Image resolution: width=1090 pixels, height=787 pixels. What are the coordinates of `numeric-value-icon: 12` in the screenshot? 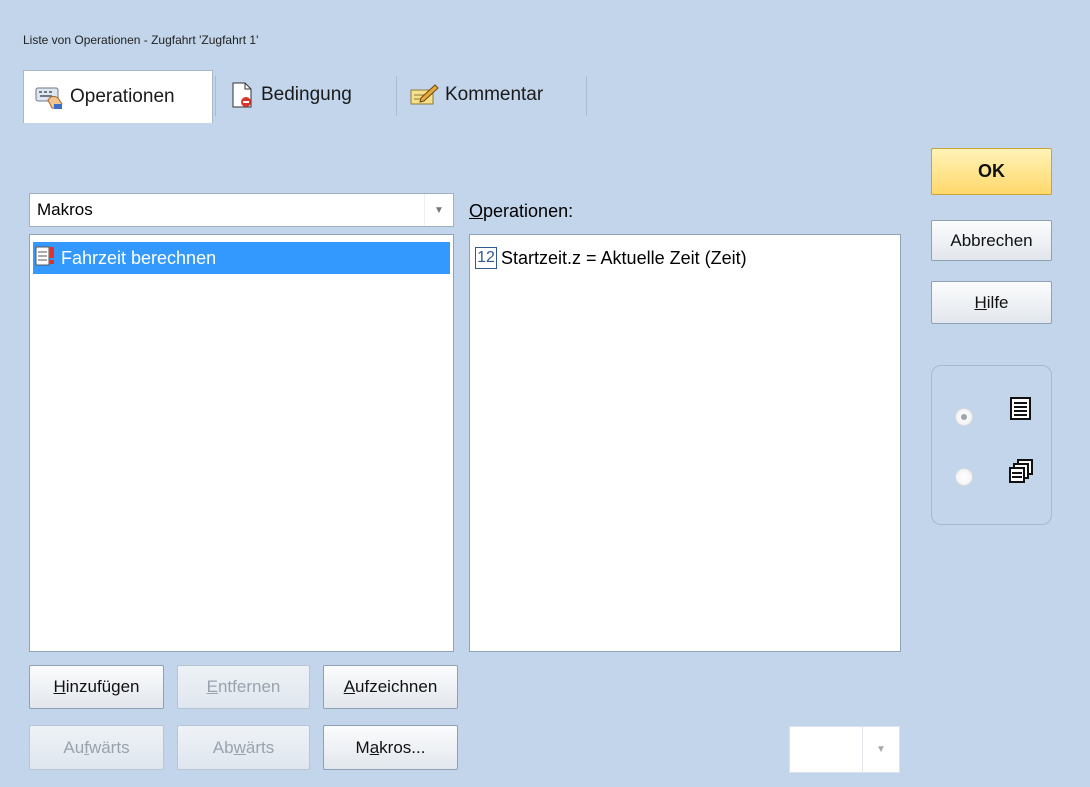 It's located at (486, 258).